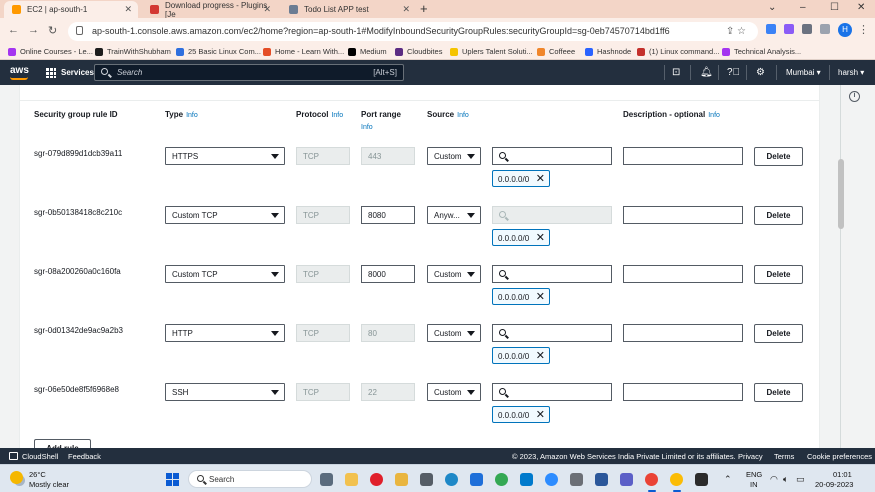 The image size is (875, 492). What do you see at coordinates (728, 479) in the screenshot?
I see `tray-overflow-chevron-icon: ⌃` at bounding box center [728, 479].